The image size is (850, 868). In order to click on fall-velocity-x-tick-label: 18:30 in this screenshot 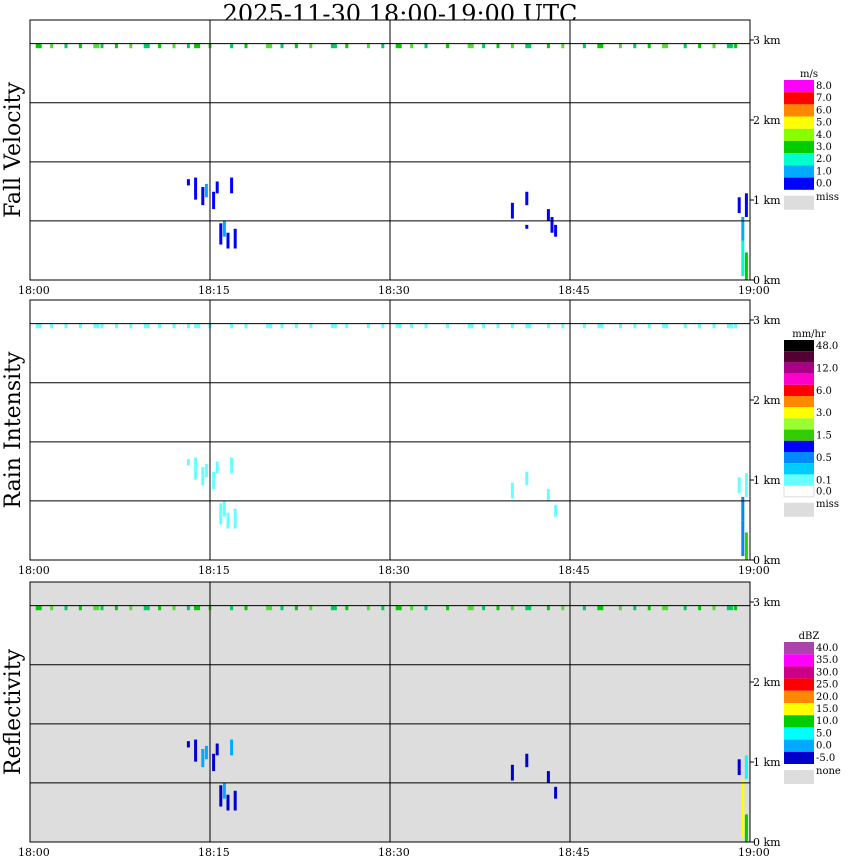, I will do `click(394, 290)`.